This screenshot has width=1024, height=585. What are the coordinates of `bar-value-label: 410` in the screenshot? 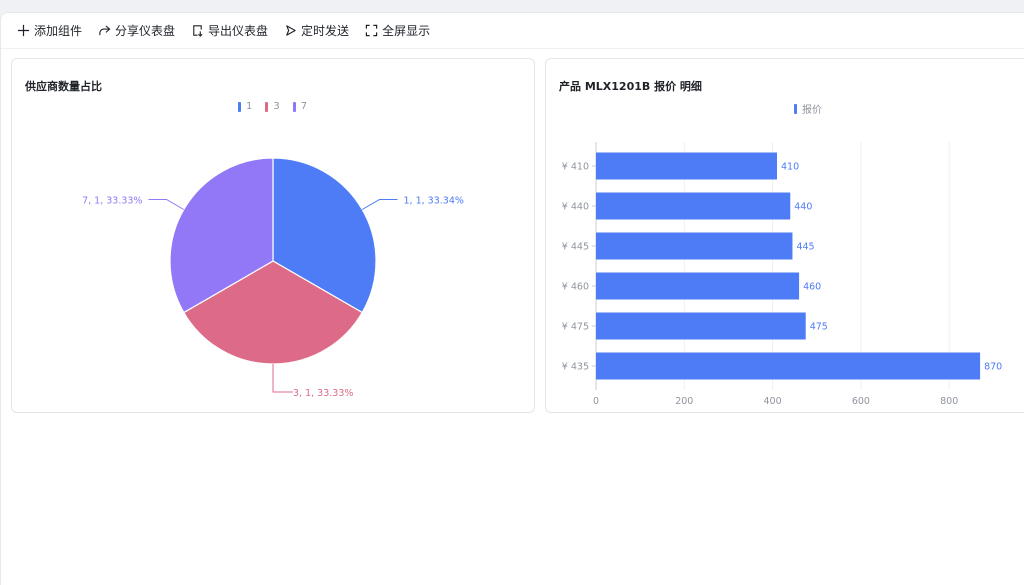 It's located at (790, 167).